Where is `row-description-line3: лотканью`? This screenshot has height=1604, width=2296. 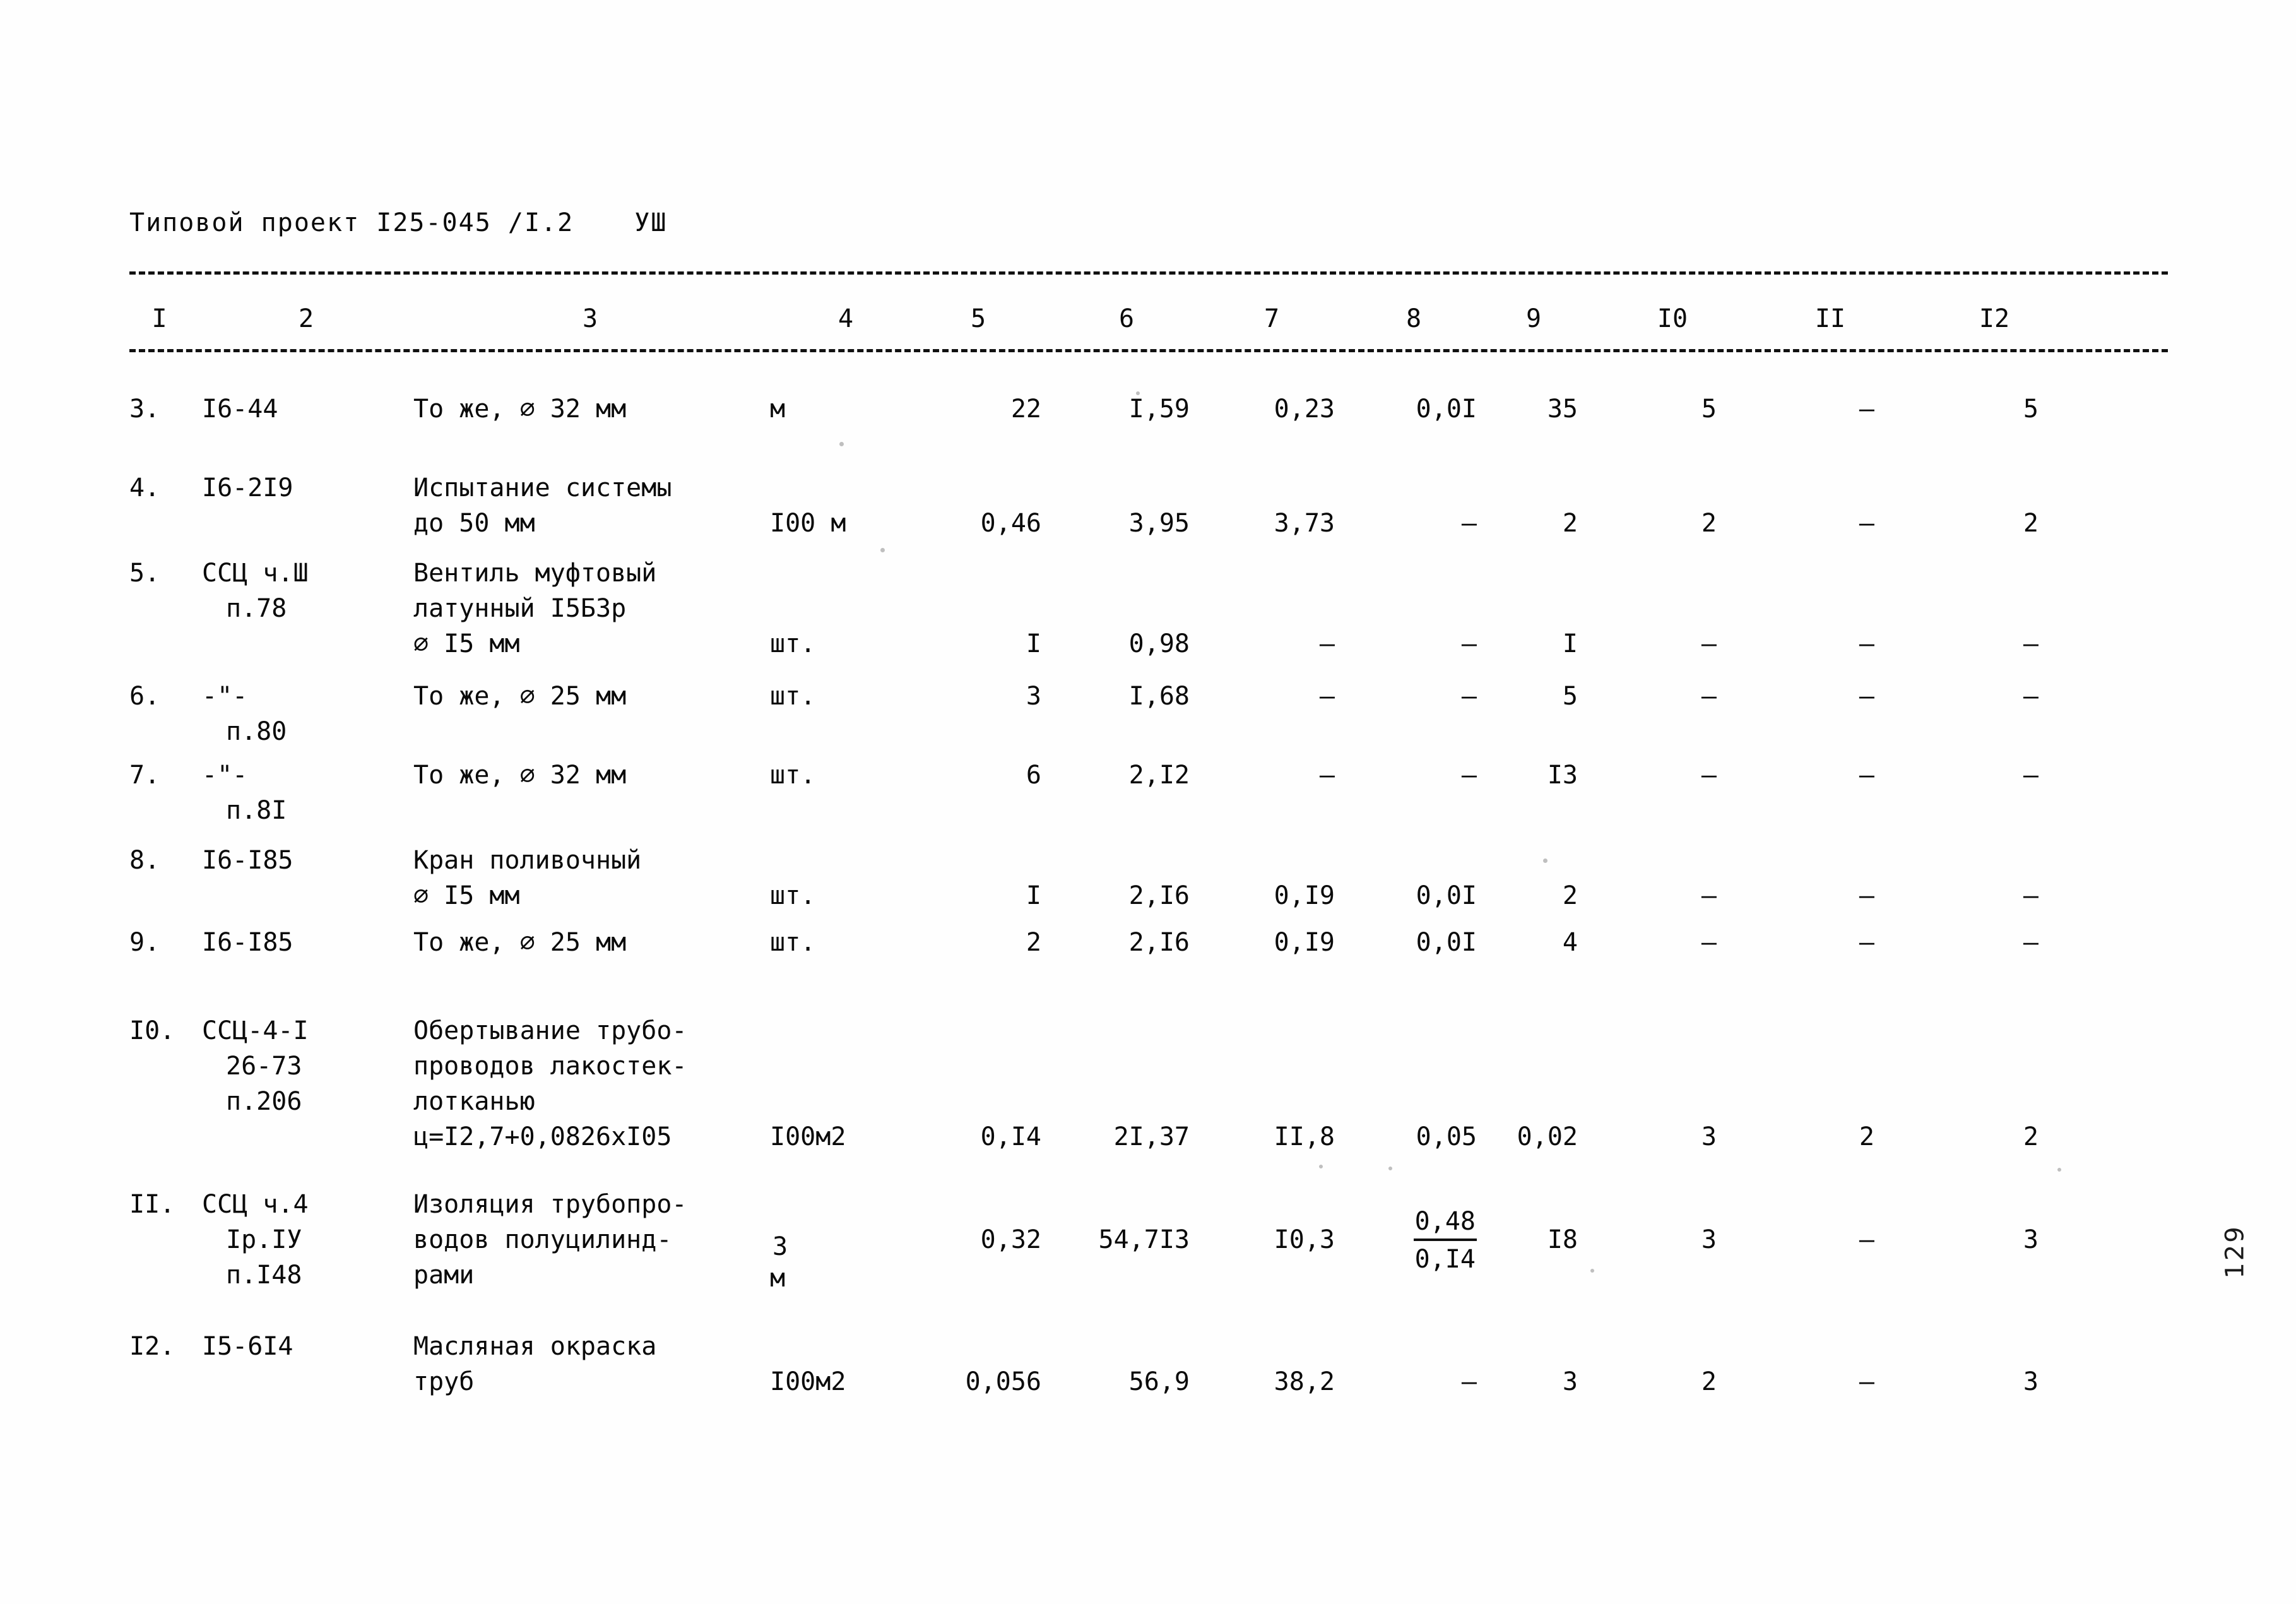 row-description-line3: лотканью is located at coordinates (474, 1101).